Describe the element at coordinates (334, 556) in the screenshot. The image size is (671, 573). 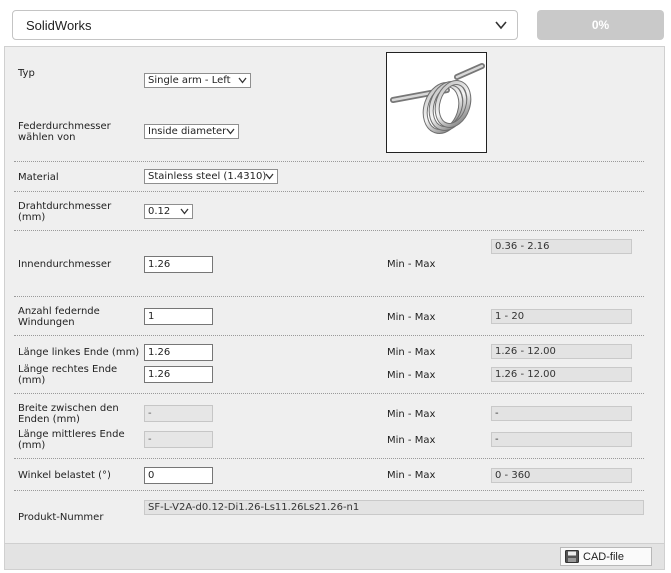
I see `panel-footer: CAD-file` at that location.